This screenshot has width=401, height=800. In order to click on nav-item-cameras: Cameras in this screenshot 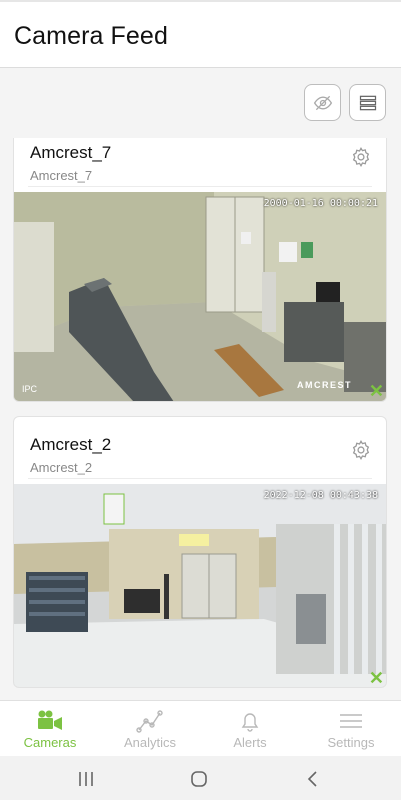, I will do `click(50, 729)`.